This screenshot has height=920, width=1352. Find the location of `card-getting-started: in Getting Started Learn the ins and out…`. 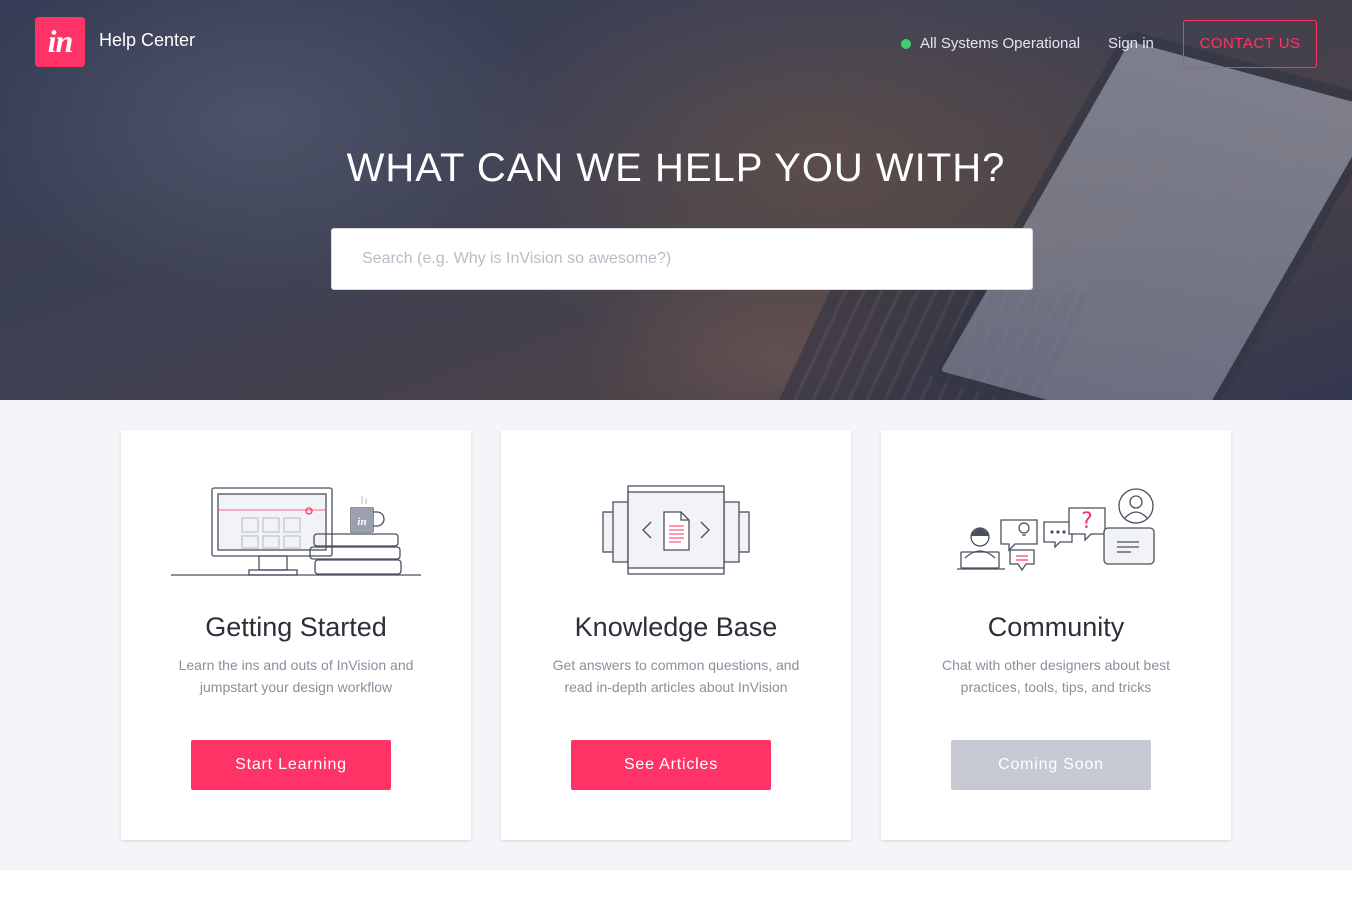

card-getting-started: in Getting Started Learn the ins and out… is located at coordinates (296, 635).